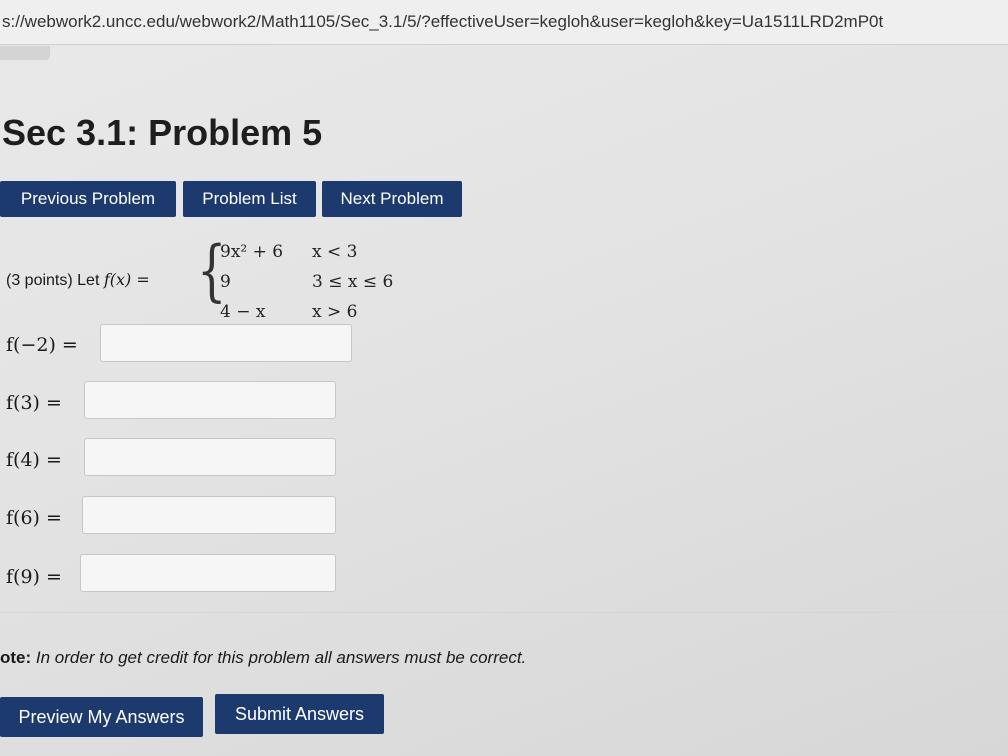  I want to click on answer-input-f-neg2, so click(226, 343).